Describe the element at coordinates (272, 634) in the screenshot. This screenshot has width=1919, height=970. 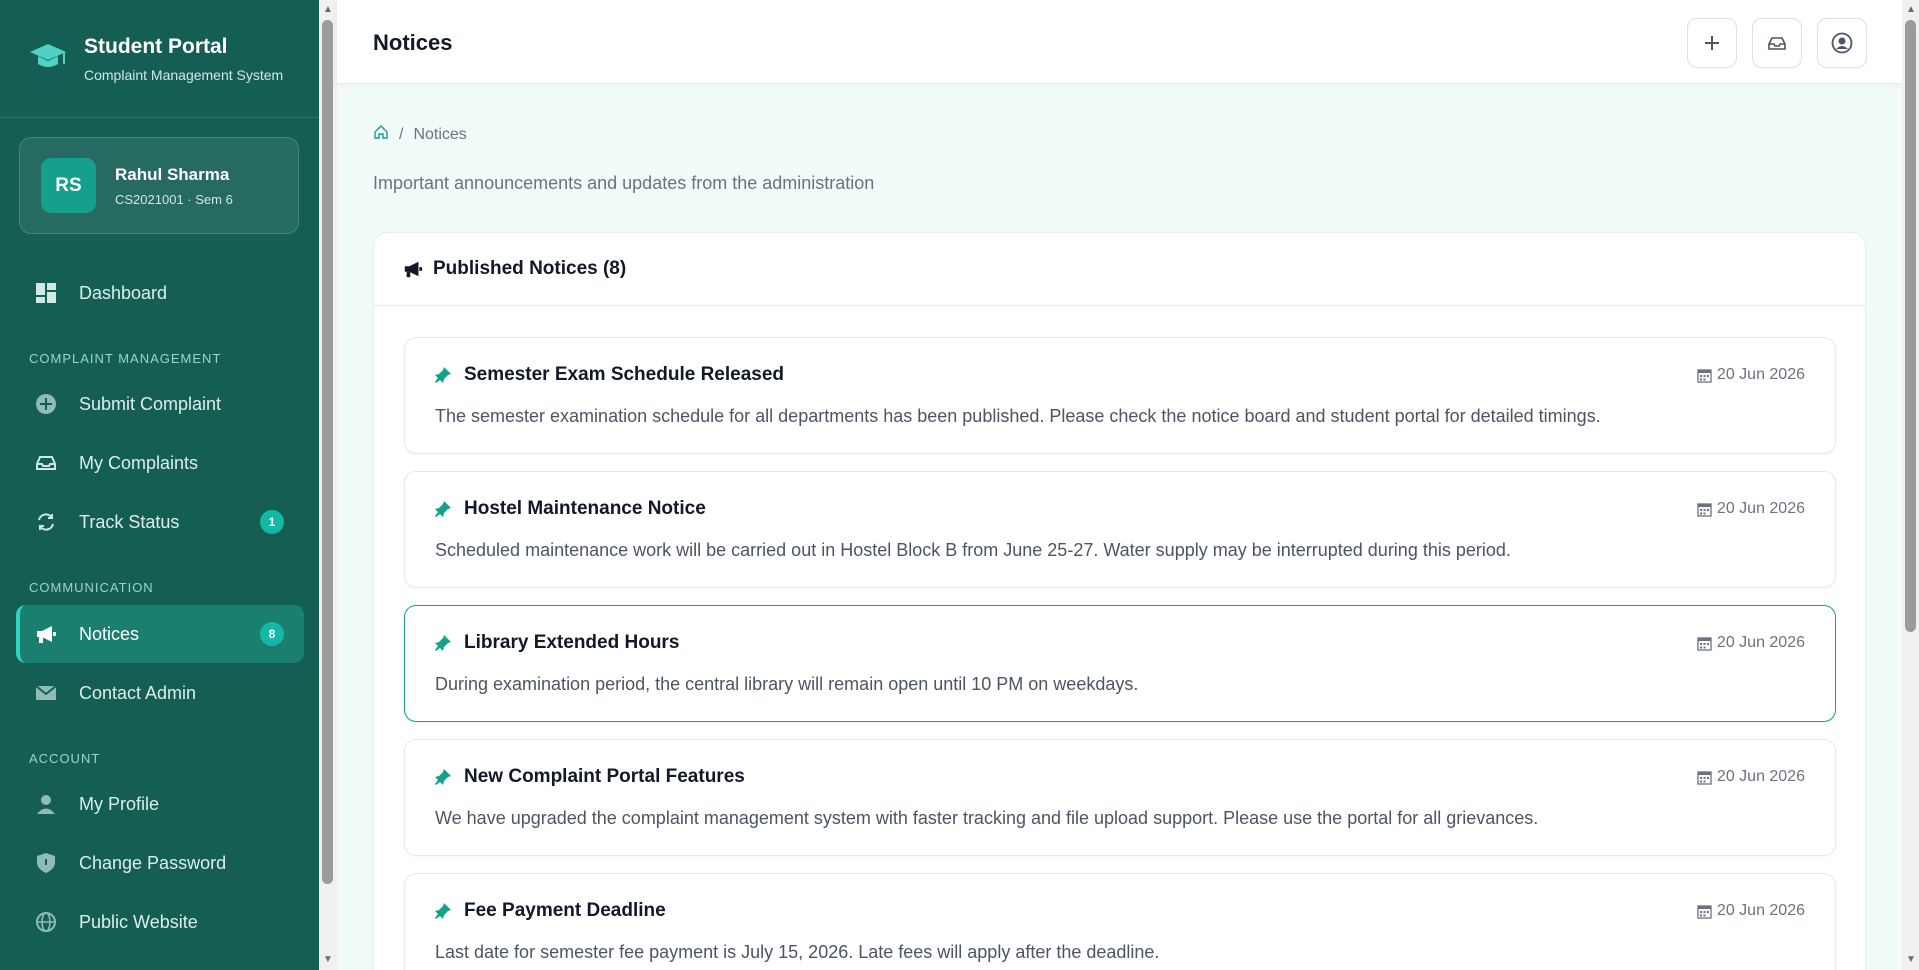
I see `notices-badge: 8` at that location.